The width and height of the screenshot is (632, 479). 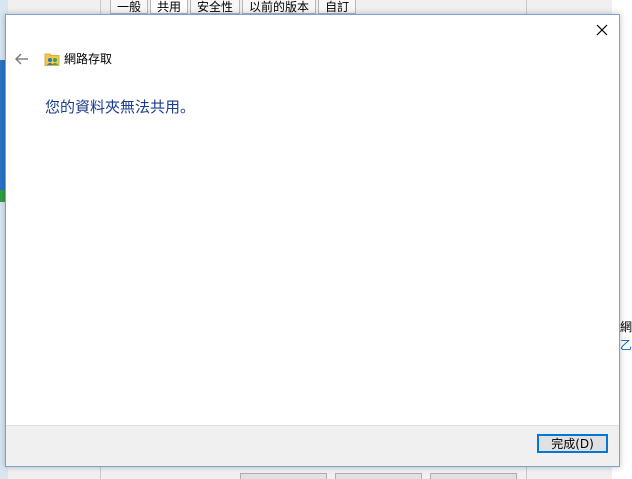 I want to click on back-arrow-icon, so click(x=21, y=59).